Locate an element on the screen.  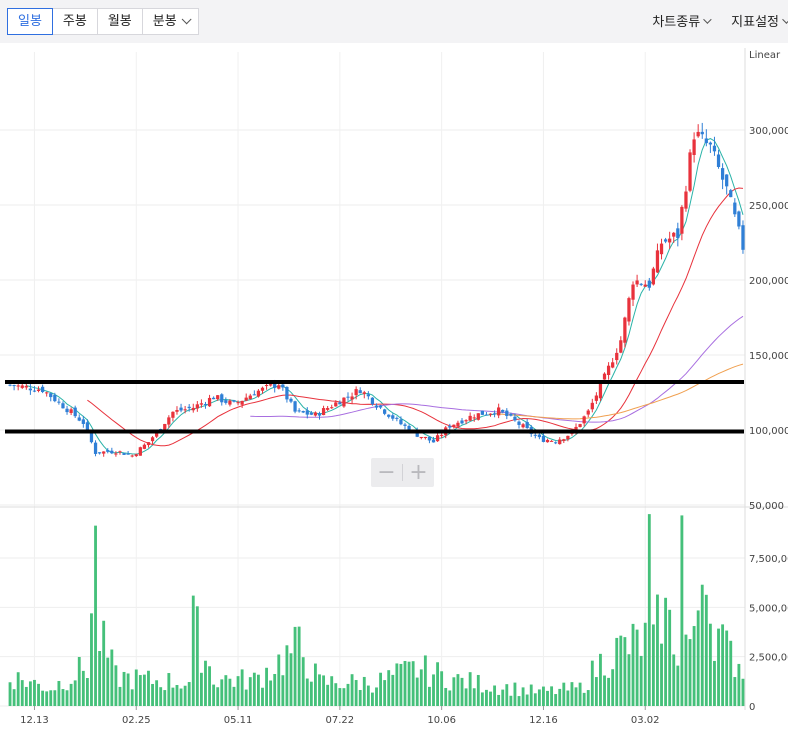
price-tick-label: 250,000 is located at coordinates (768, 206).